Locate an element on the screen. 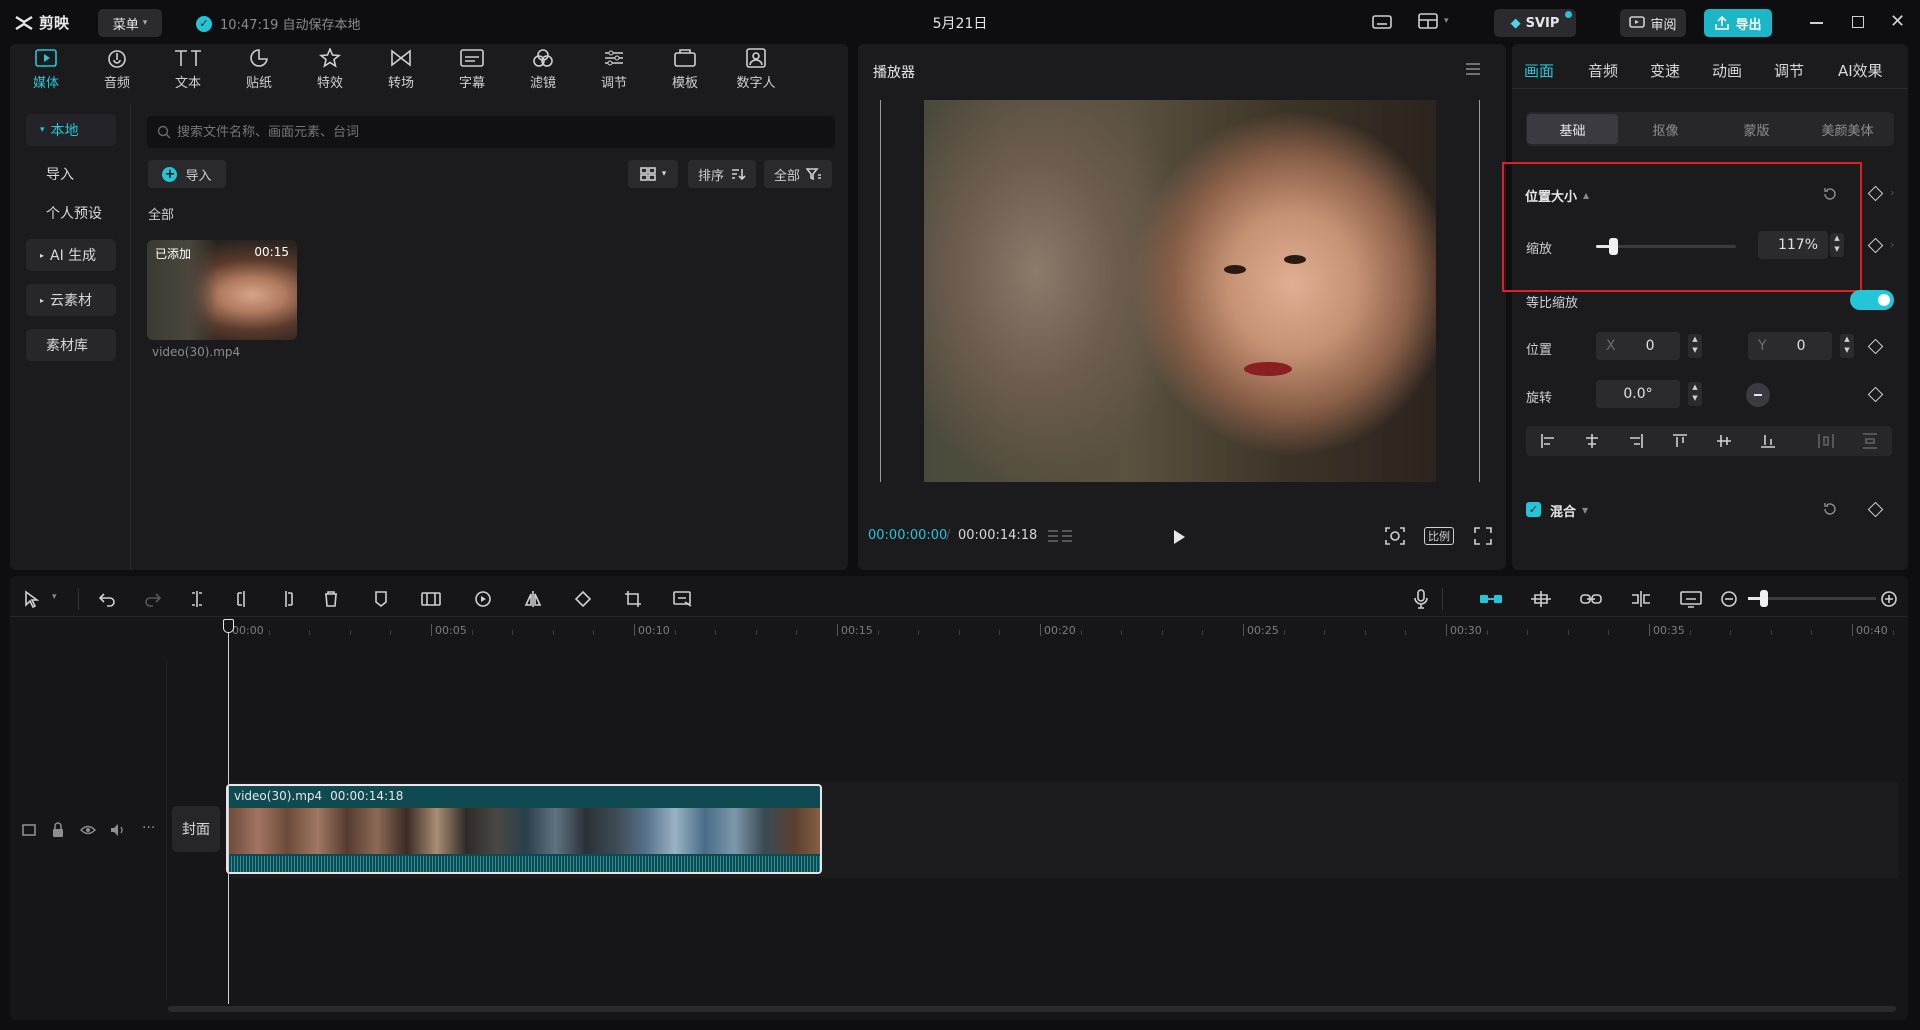 The height and width of the screenshot is (1030, 1920). x-stepper: ▲ ▼ is located at coordinates (1695, 346).